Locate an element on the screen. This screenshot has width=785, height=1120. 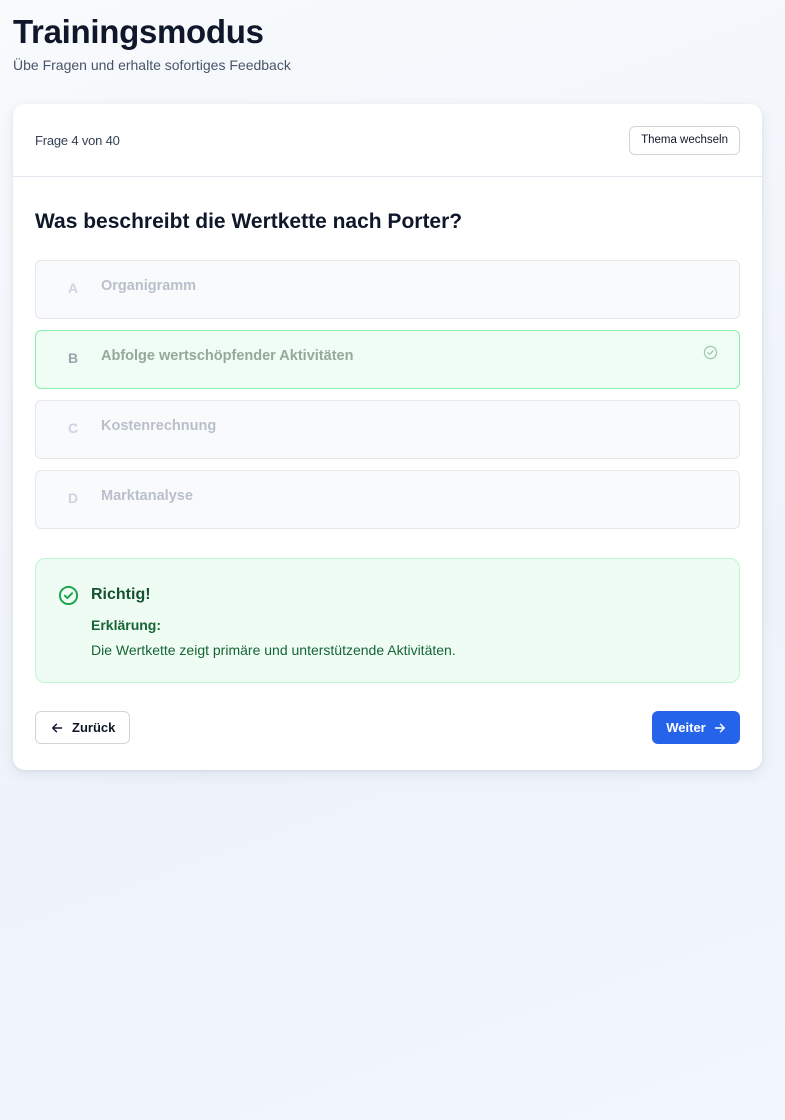
answer-option-b: B Abfolge wertschöpfender Aktivitäten is located at coordinates (387, 359).